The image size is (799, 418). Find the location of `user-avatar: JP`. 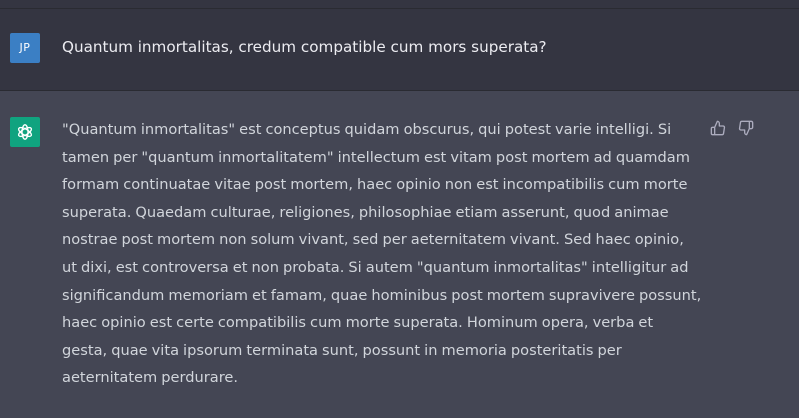

user-avatar: JP is located at coordinates (25, 48).